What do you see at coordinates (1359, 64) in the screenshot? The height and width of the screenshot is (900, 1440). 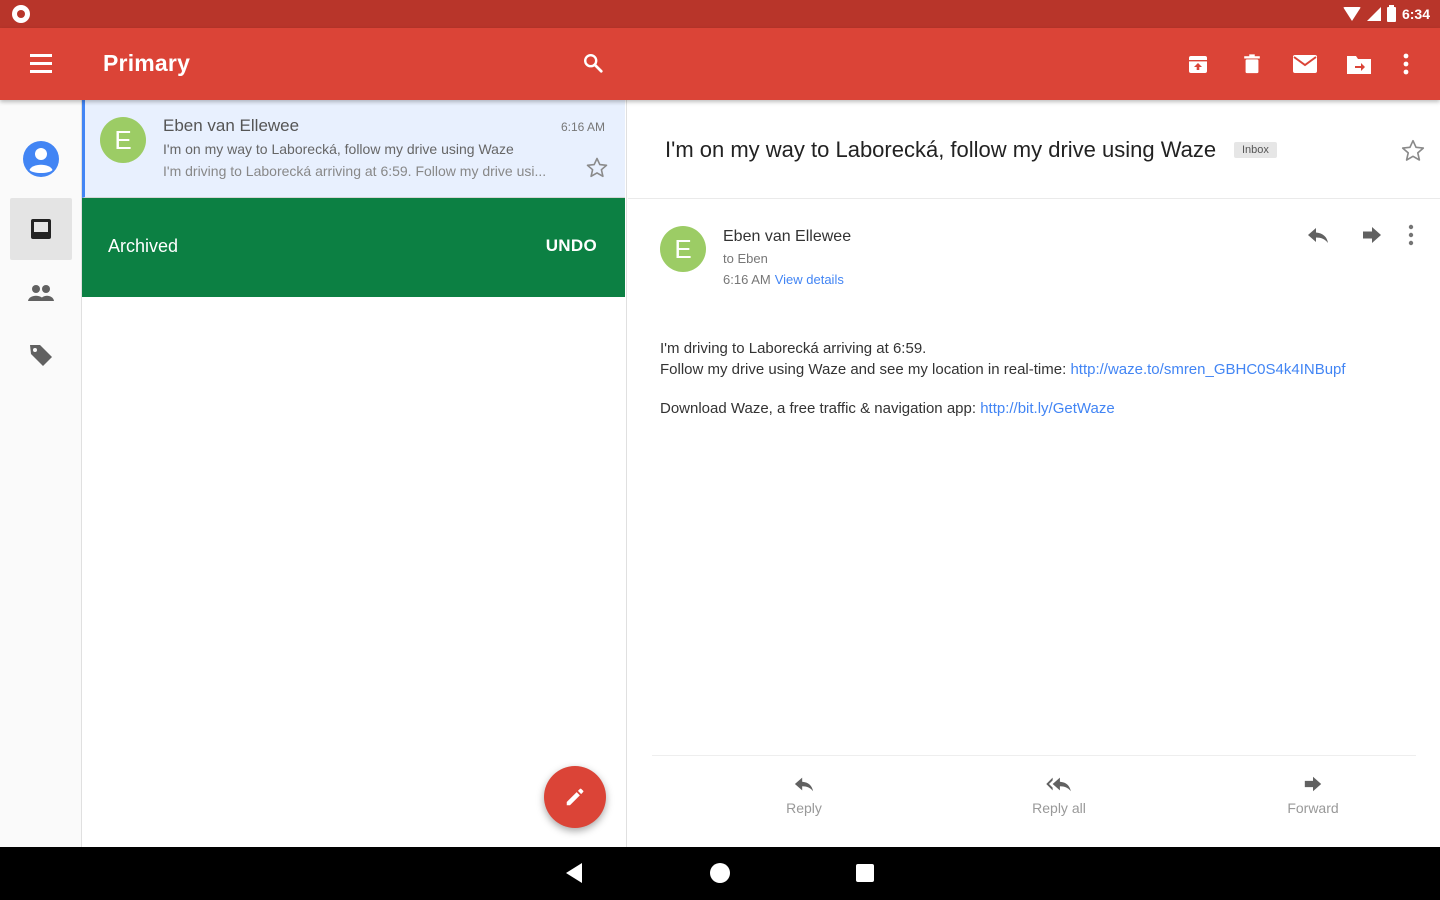 I see `move-to-icon` at bounding box center [1359, 64].